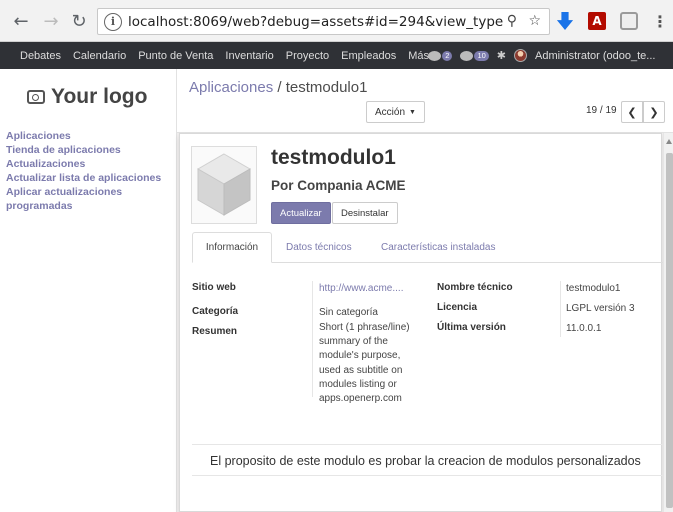 The height and width of the screenshot is (512, 673). I want to click on caret-down-icon: ▼, so click(412, 112).